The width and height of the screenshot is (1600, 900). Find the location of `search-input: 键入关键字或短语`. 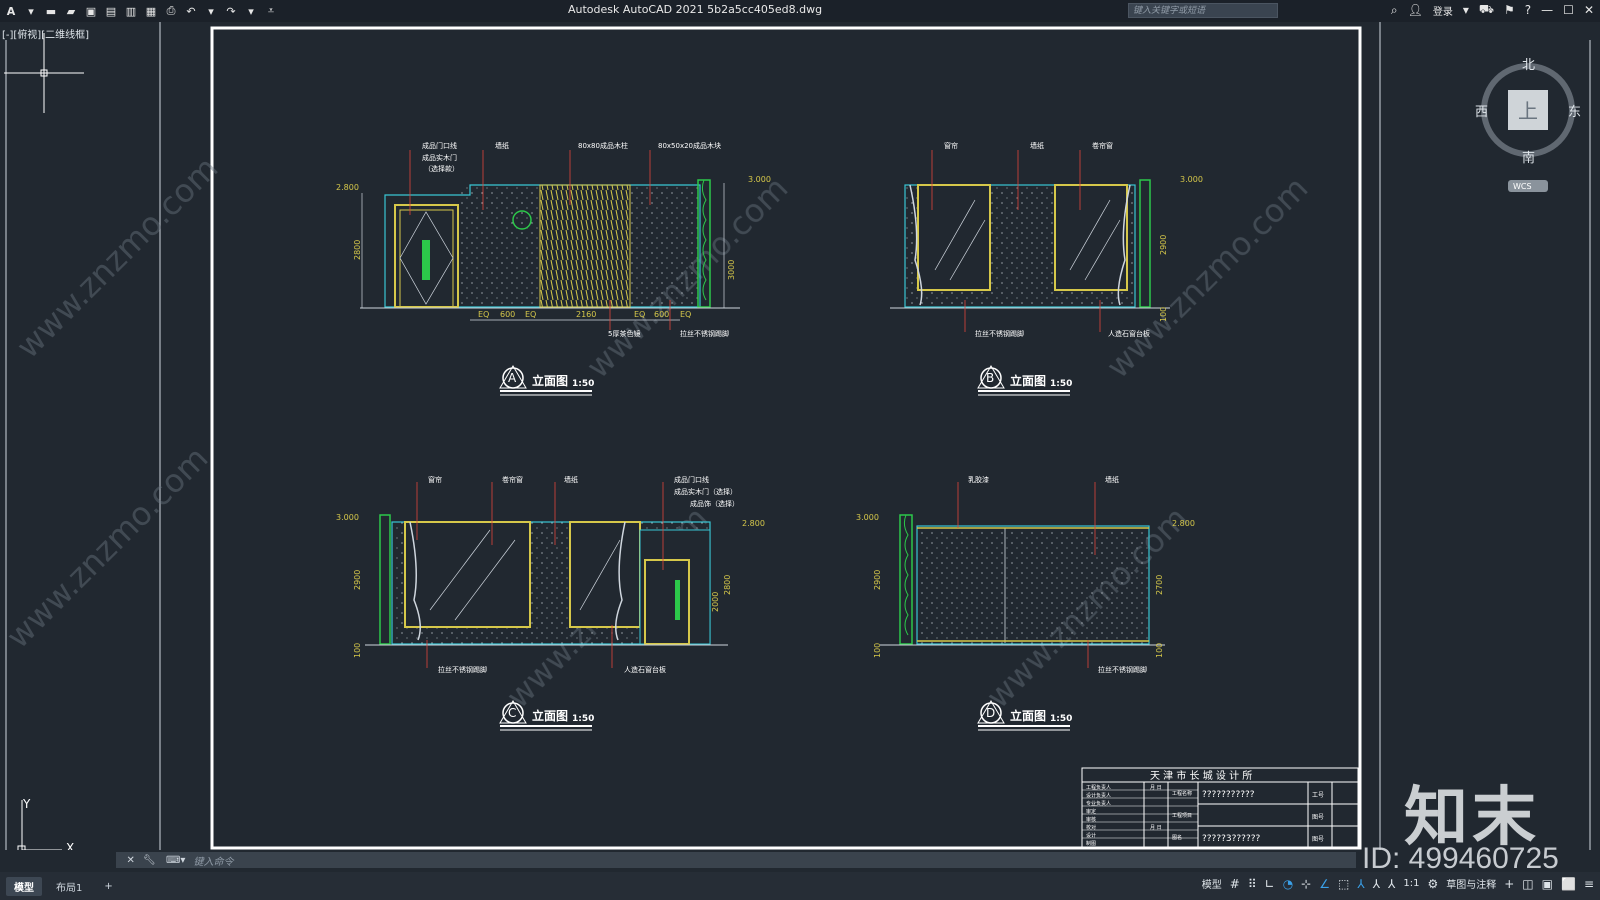

search-input: 键入关键字或短语 is located at coordinates (1203, 10).